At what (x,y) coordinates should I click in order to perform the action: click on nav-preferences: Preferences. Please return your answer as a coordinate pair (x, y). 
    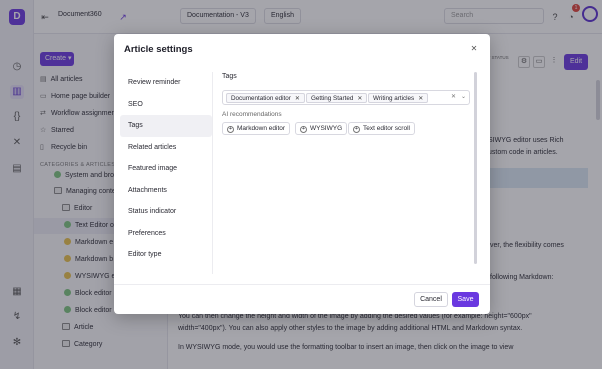
    Looking at the image, I should click on (166, 234).